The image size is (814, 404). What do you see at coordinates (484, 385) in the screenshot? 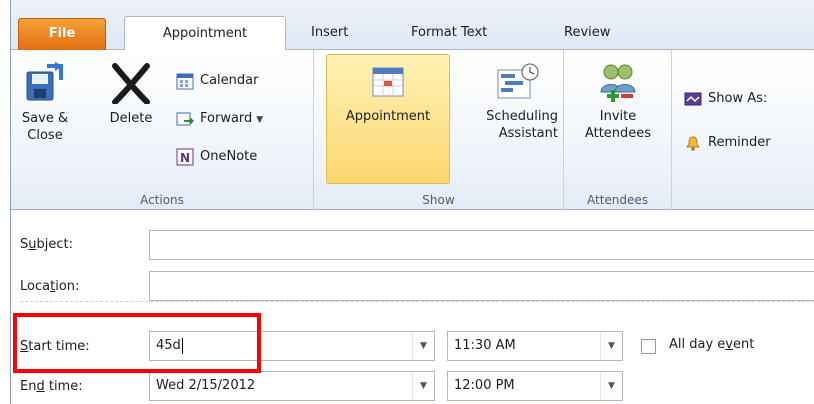
I see `end-time-value: 12:00 PM` at bounding box center [484, 385].